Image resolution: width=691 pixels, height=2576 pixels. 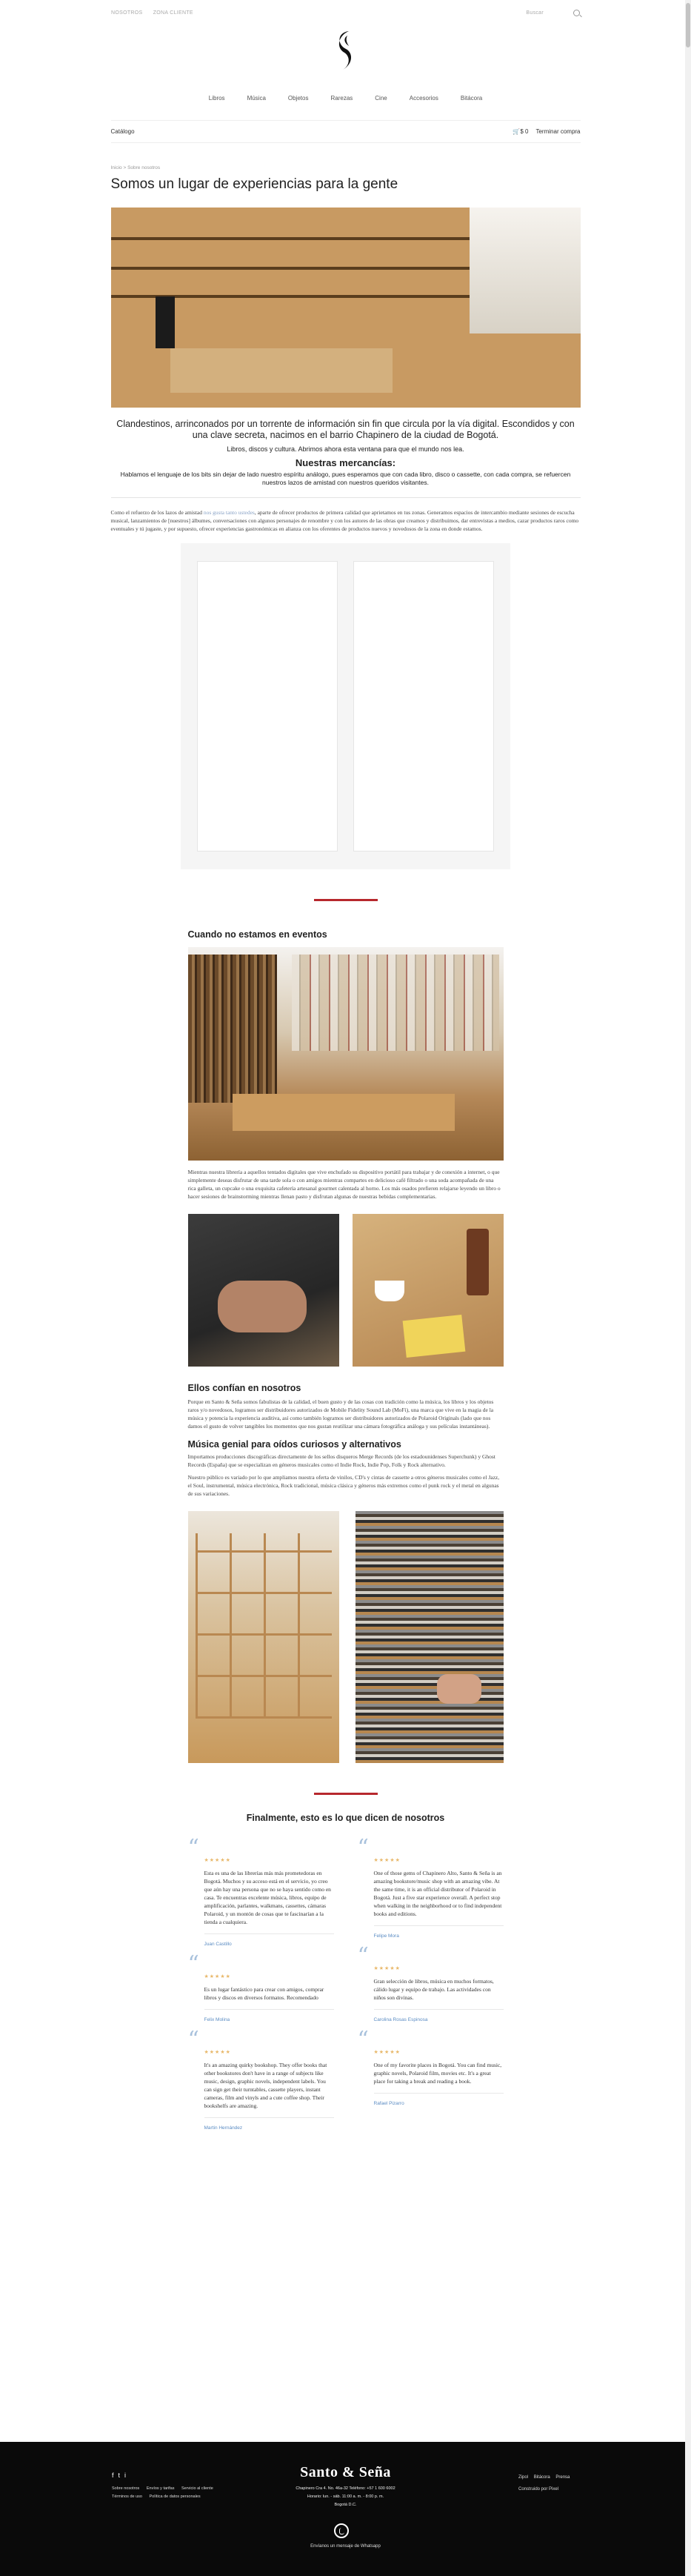 I want to click on whatsapp-label: Envíanos un mensaje de Whatsapp, so click(x=345, y=2546).